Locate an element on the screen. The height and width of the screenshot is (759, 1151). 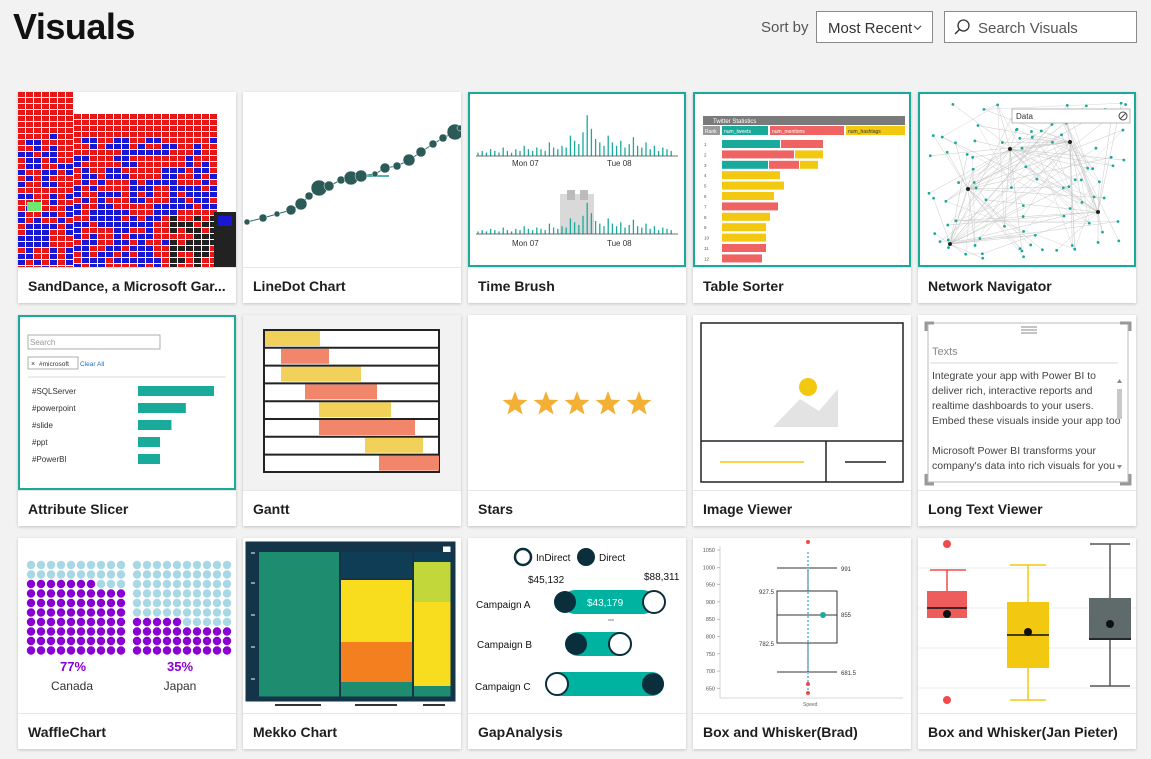
svg-text: 750 is located at coordinates (710, 655).